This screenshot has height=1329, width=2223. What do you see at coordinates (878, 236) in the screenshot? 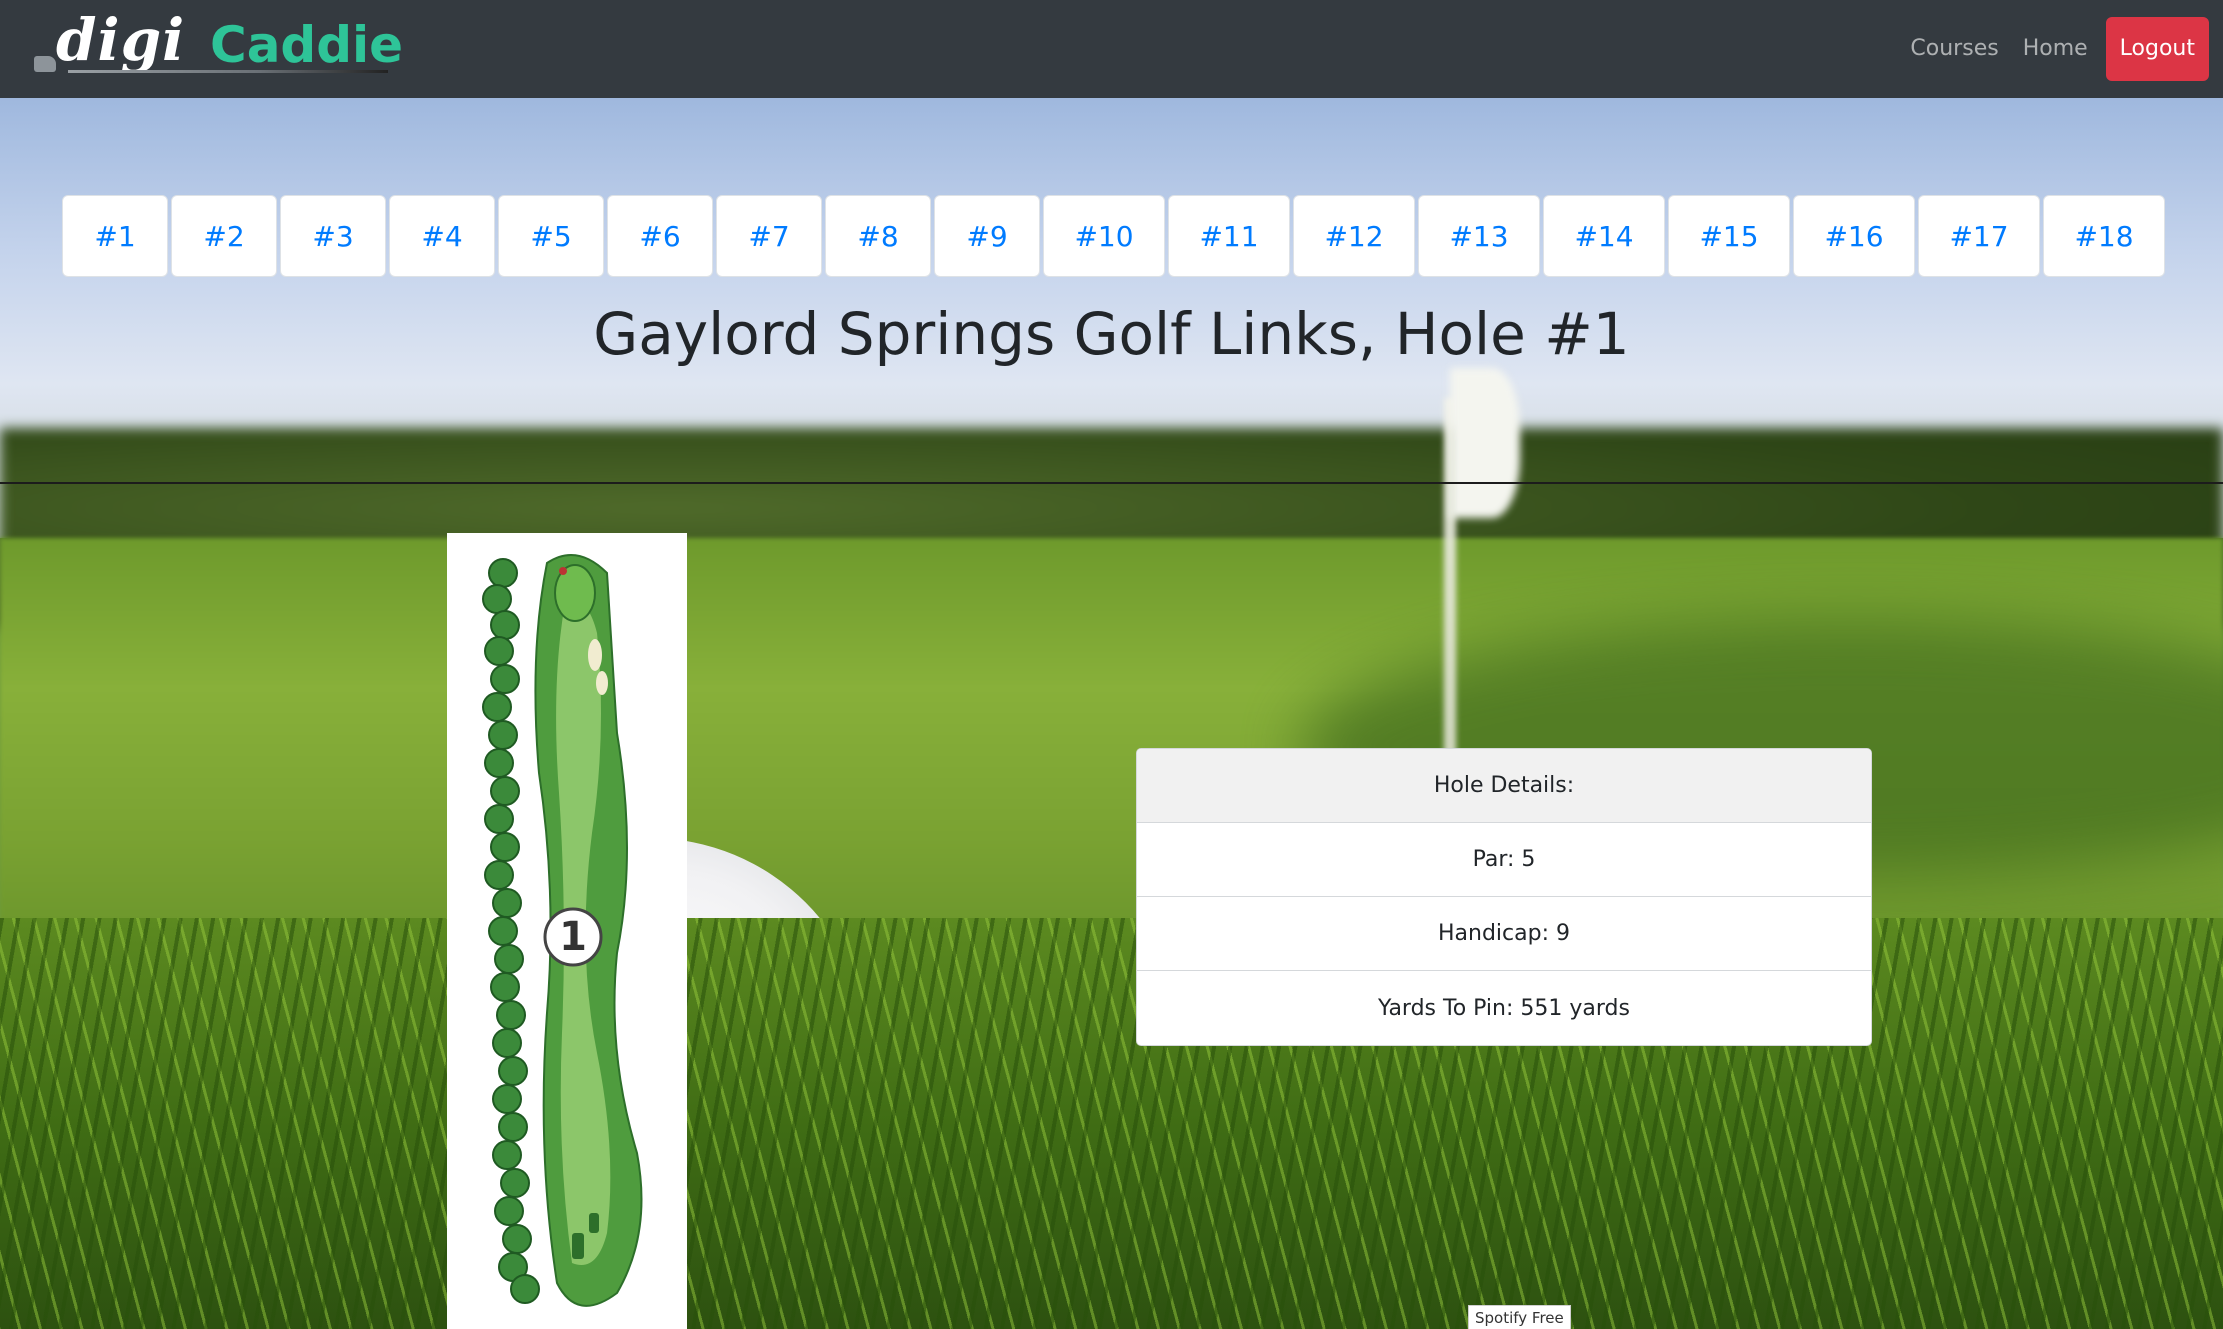
I see `hole-link-8: #8` at bounding box center [878, 236].